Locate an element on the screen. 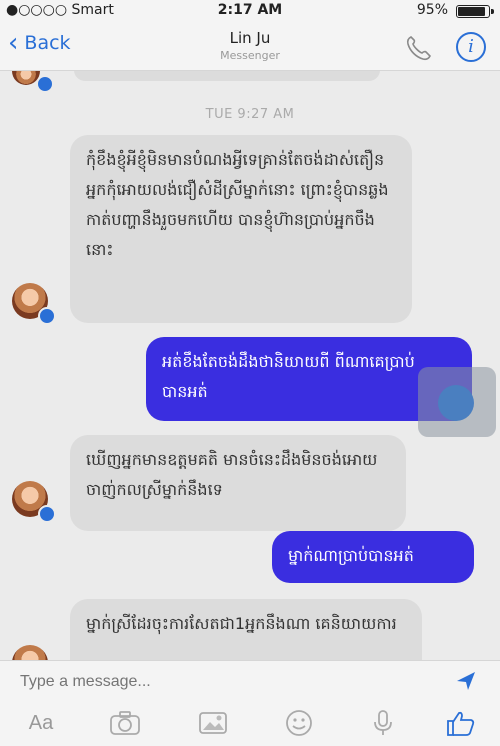 The image size is (500, 746). battery-icon is located at coordinates (475, 11).